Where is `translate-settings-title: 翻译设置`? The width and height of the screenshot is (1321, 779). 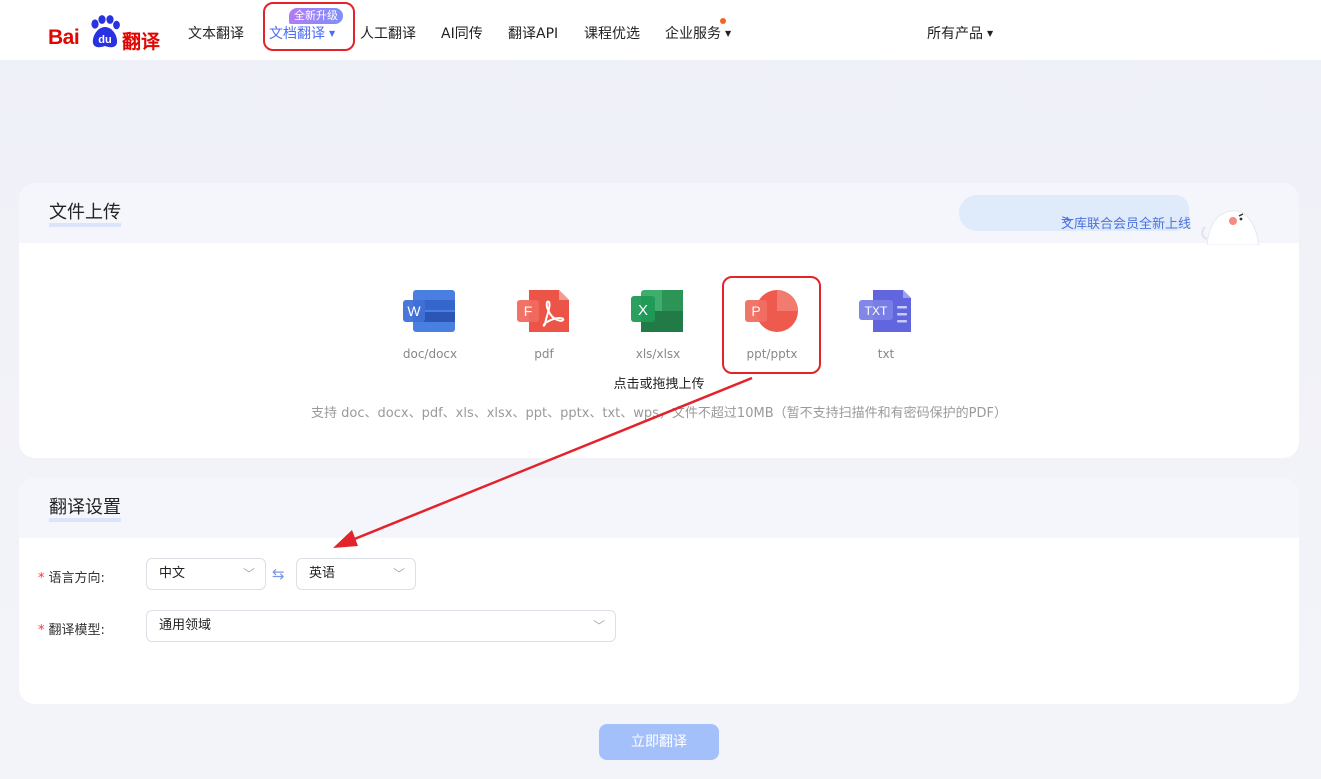
translate-settings-title: 翻译设置 is located at coordinates (85, 510).